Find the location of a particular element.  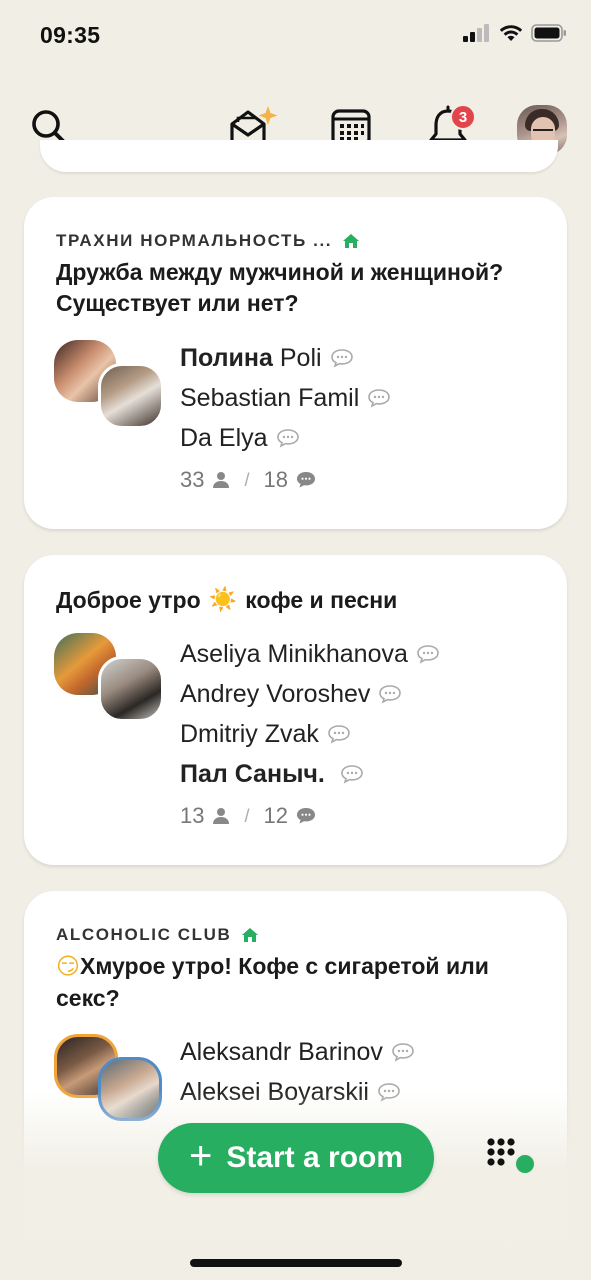

speaker-name: Пал Саныч. is located at coordinates (310, 774).